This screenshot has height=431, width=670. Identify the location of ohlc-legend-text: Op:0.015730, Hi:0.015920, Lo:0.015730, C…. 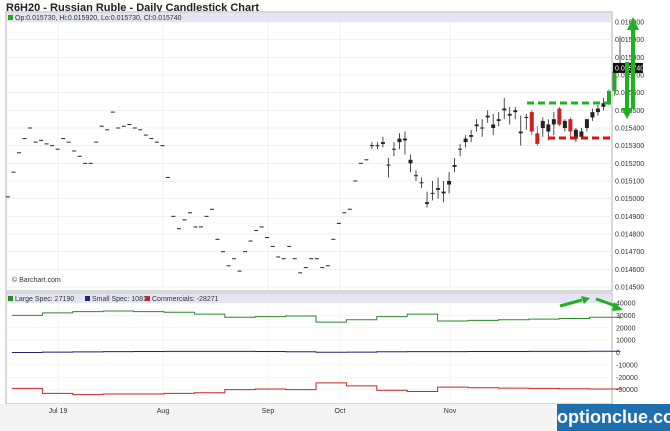
(98, 18).